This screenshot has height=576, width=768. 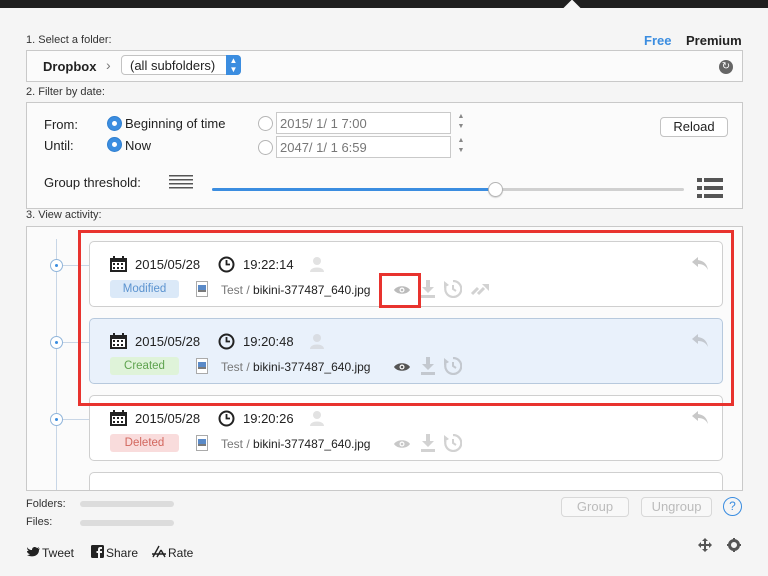 I want to click on twitter-icon, so click(x=33, y=551).